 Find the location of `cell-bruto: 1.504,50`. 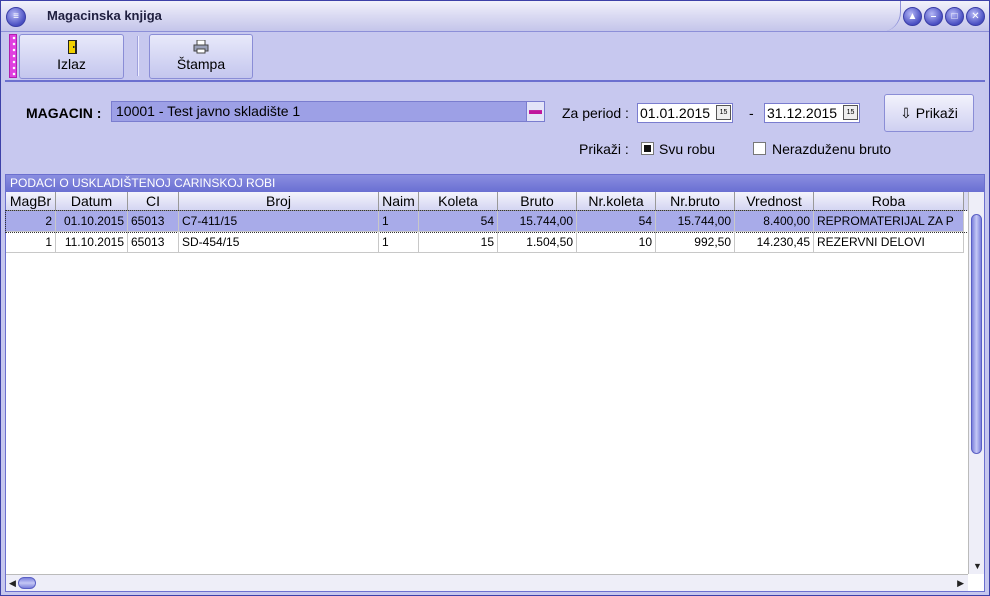

cell-bruto: 1.504,50 is located at coordinates (537, 242).